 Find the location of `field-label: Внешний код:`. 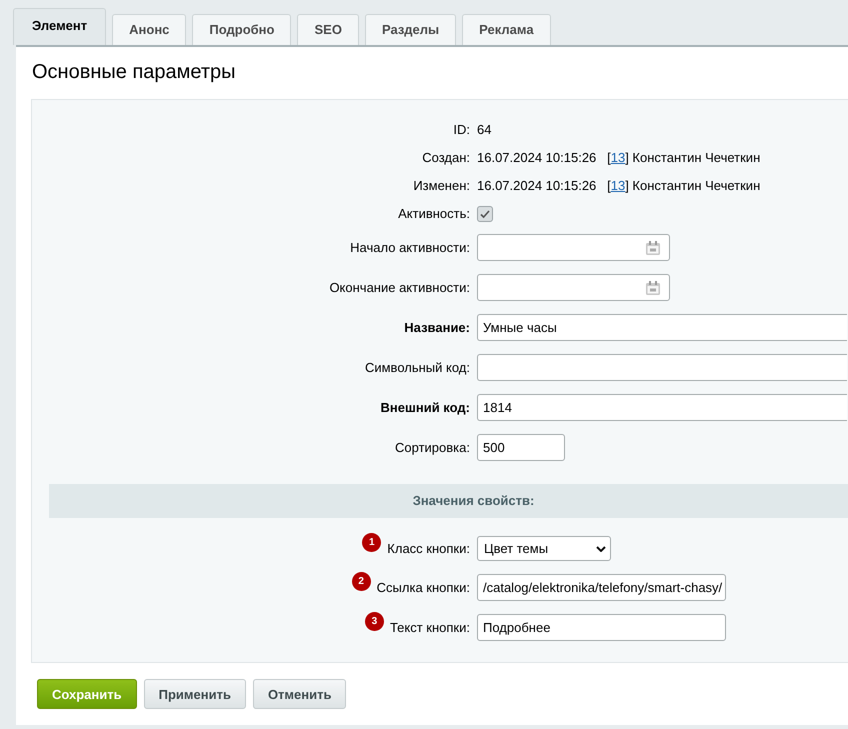

field-label: Внешний код: is located at coordinates (425, 407).